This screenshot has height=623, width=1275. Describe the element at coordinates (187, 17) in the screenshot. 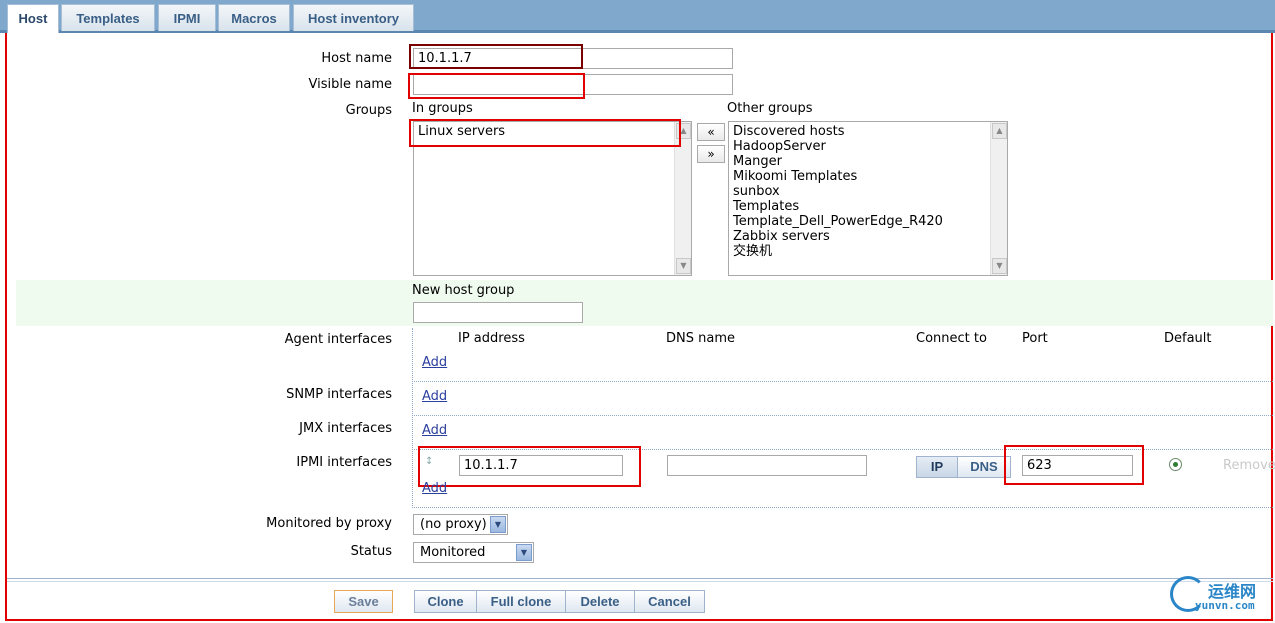

I see `tab-ipmi: IPMI` at that location.